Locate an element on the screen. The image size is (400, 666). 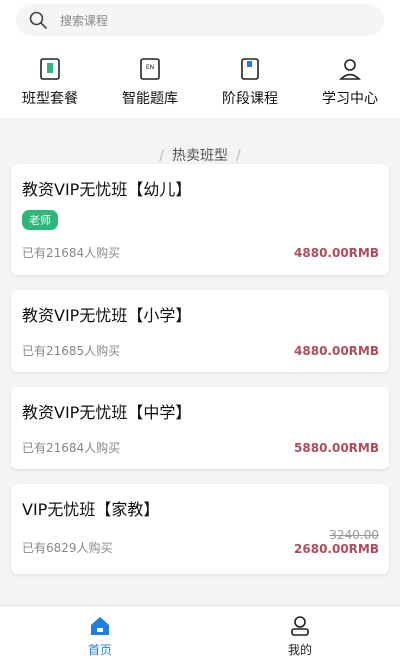
bottom-tabbar: 首页 我的 is located at coordinates (200, 635).